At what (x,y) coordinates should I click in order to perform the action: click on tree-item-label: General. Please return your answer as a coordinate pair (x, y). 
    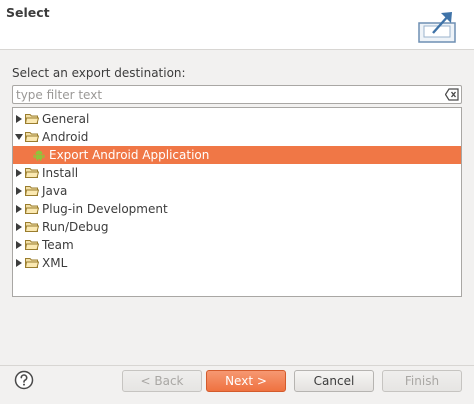
    Looking at the image, I should click on (66, 119).